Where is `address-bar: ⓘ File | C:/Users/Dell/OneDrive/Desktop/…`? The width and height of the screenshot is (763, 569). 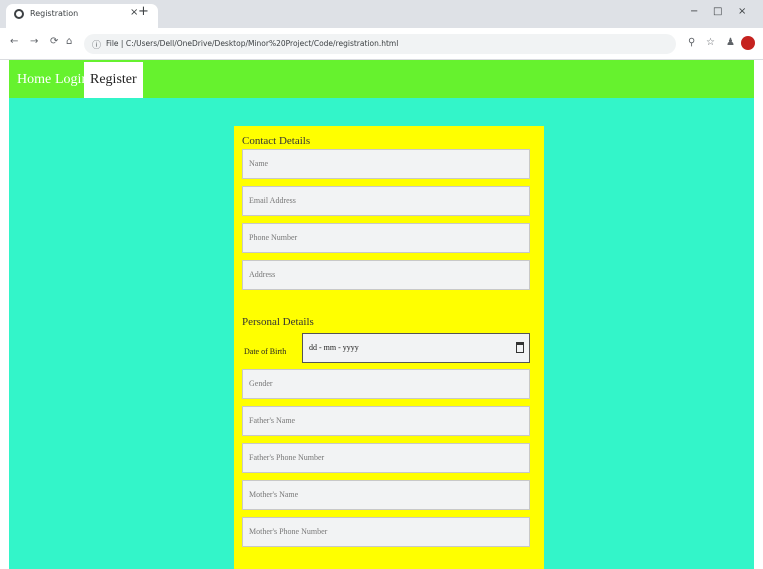
address-bar: ⓘ File | C:/Users/Dell/OneDrive/Desktop/… is located at coordinates (380, 44).